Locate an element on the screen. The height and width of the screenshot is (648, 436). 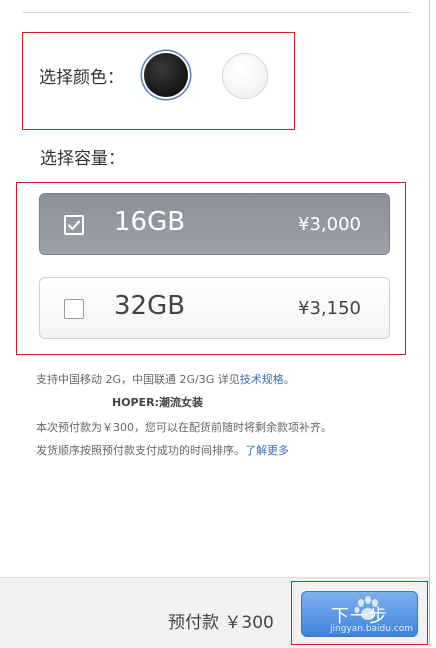
color-selection-section: 选择颜色： is located at coordinates (158, 81).